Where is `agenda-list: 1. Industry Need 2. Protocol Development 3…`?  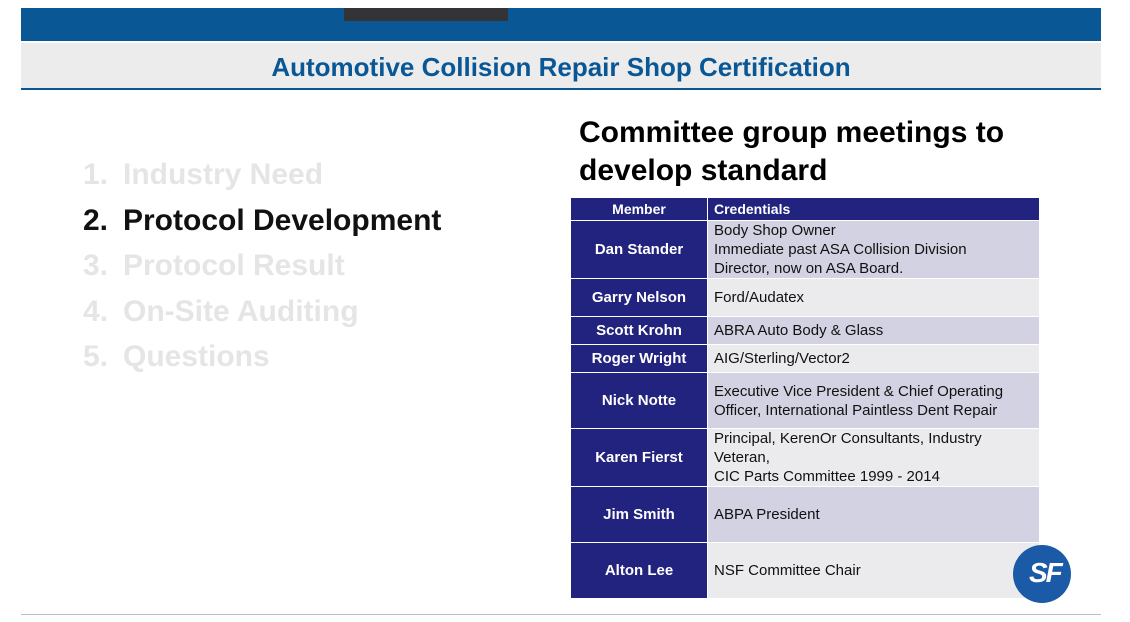
agenda-list: 1. Industry Need 2. Protocol Development 3… is located at coordinates (262, 266).